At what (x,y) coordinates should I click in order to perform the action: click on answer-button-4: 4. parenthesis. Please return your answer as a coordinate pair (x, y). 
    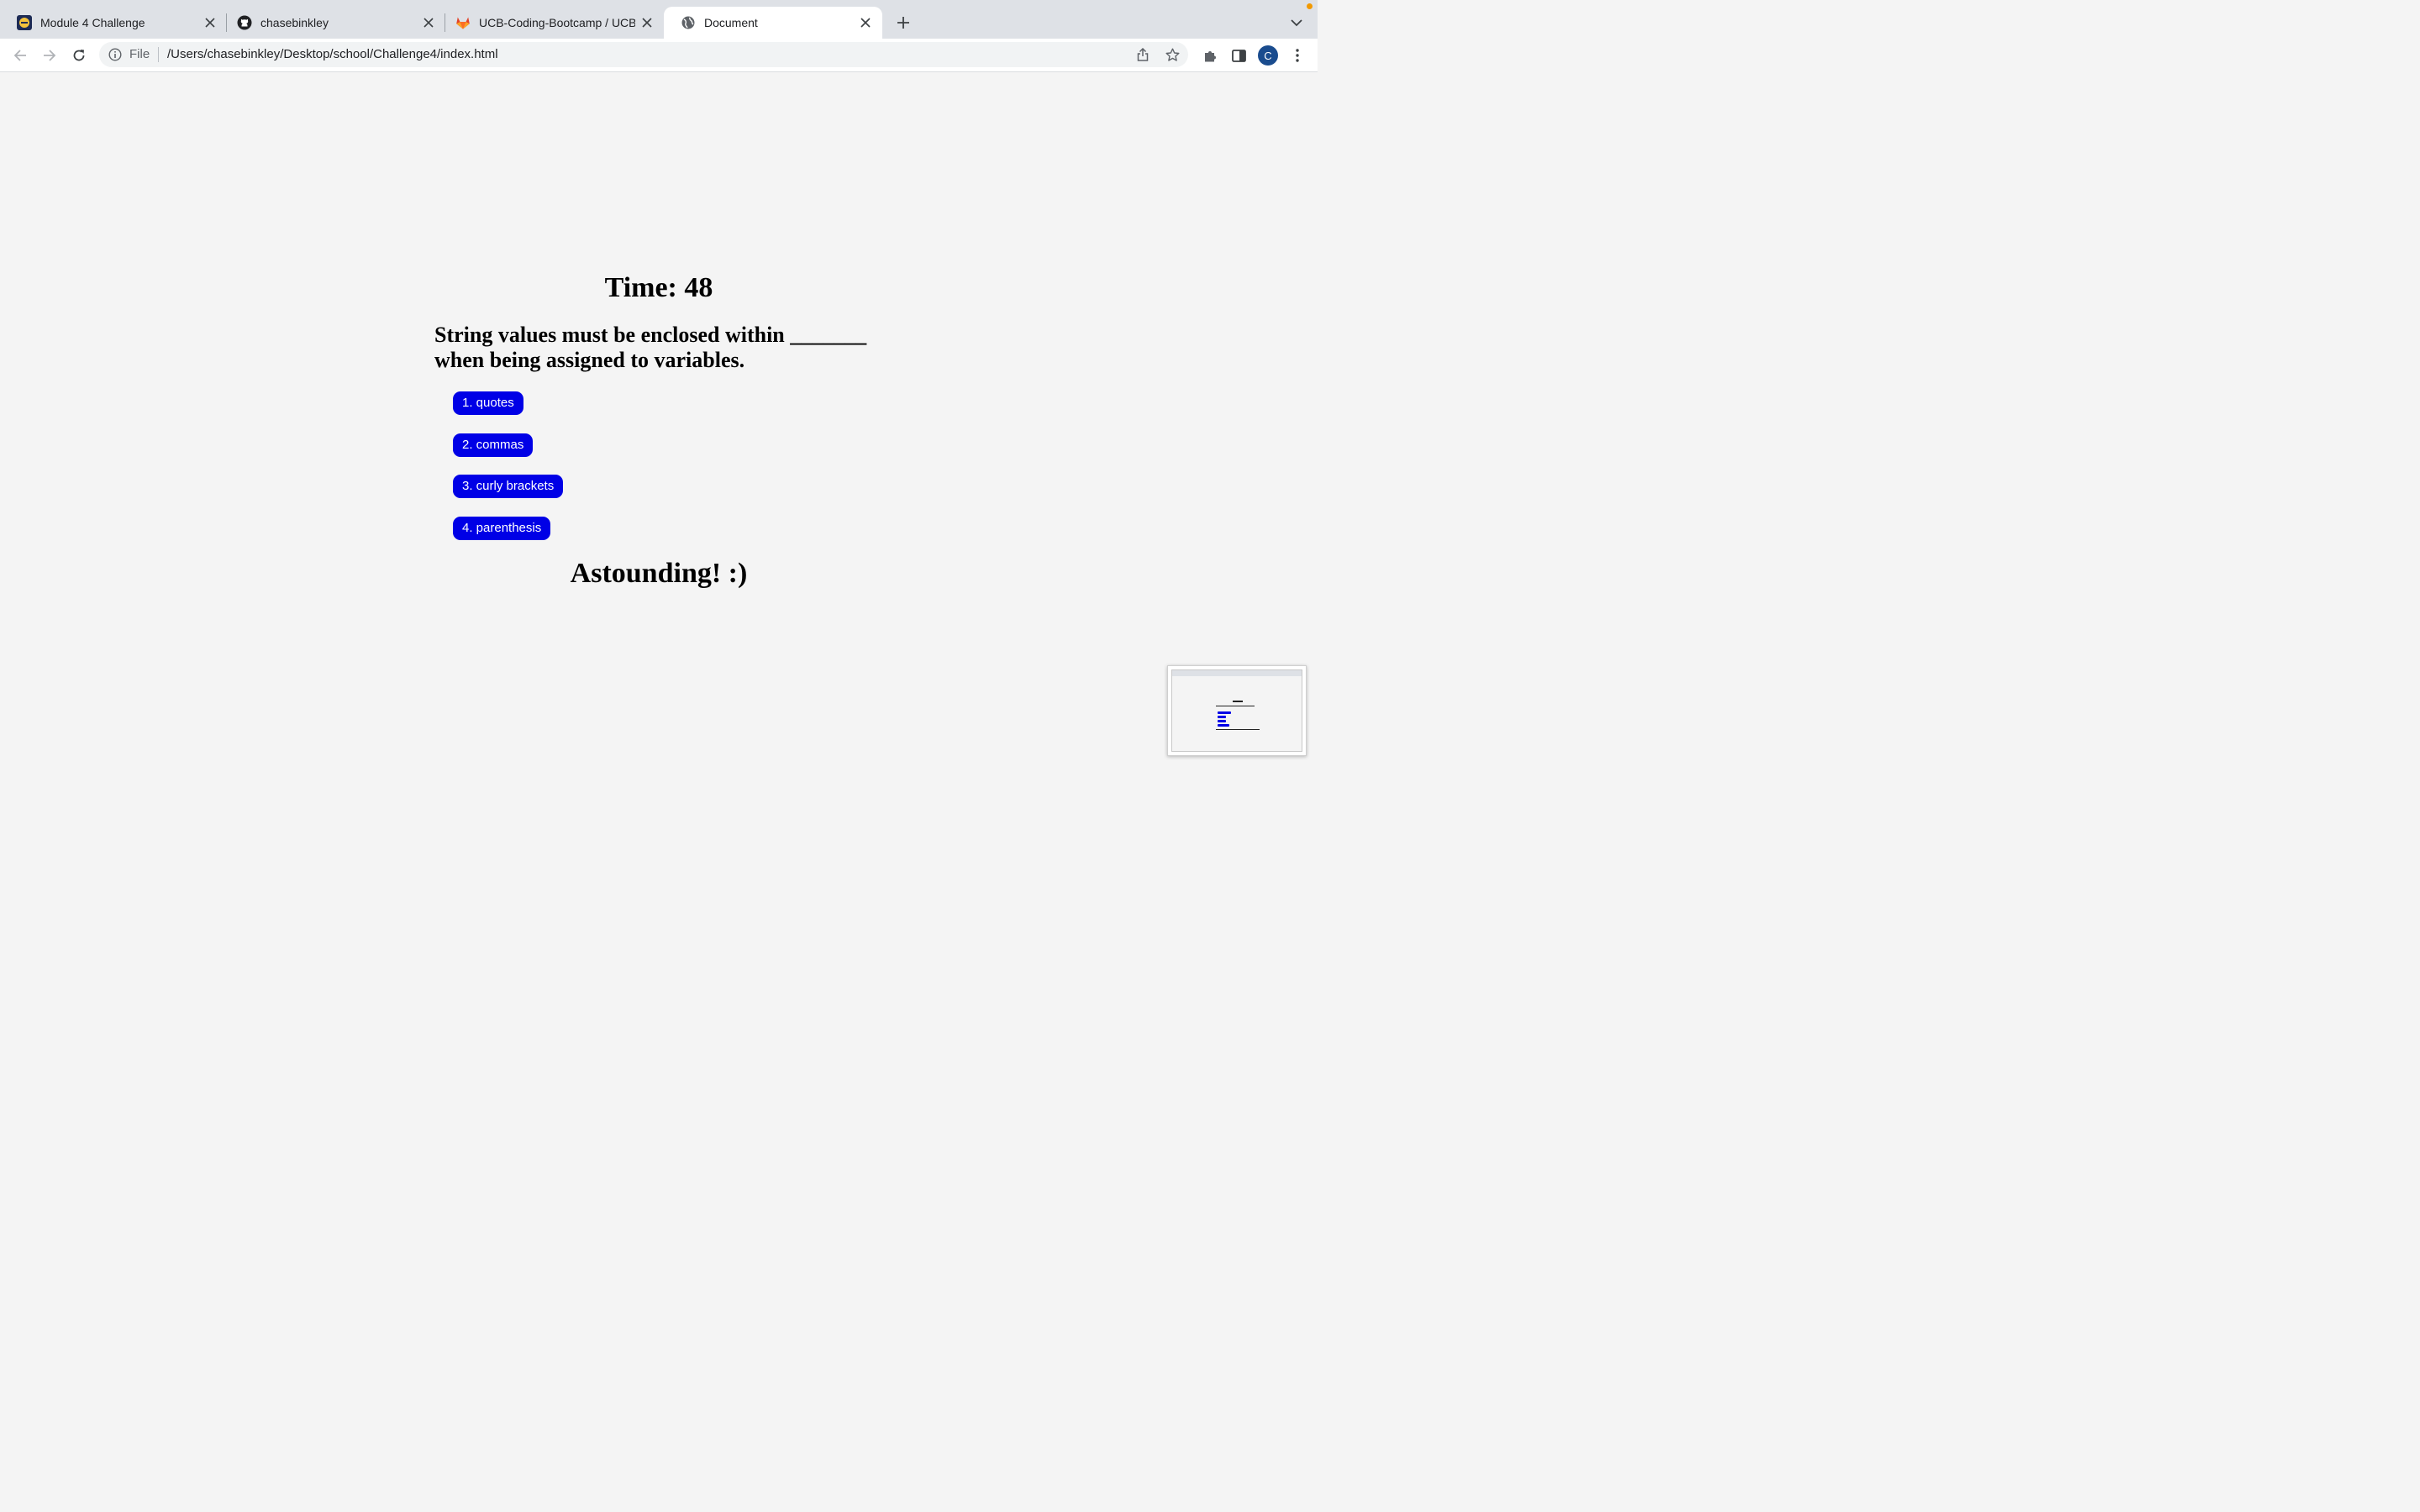
    Looking at the image, I should click on (502, 528).